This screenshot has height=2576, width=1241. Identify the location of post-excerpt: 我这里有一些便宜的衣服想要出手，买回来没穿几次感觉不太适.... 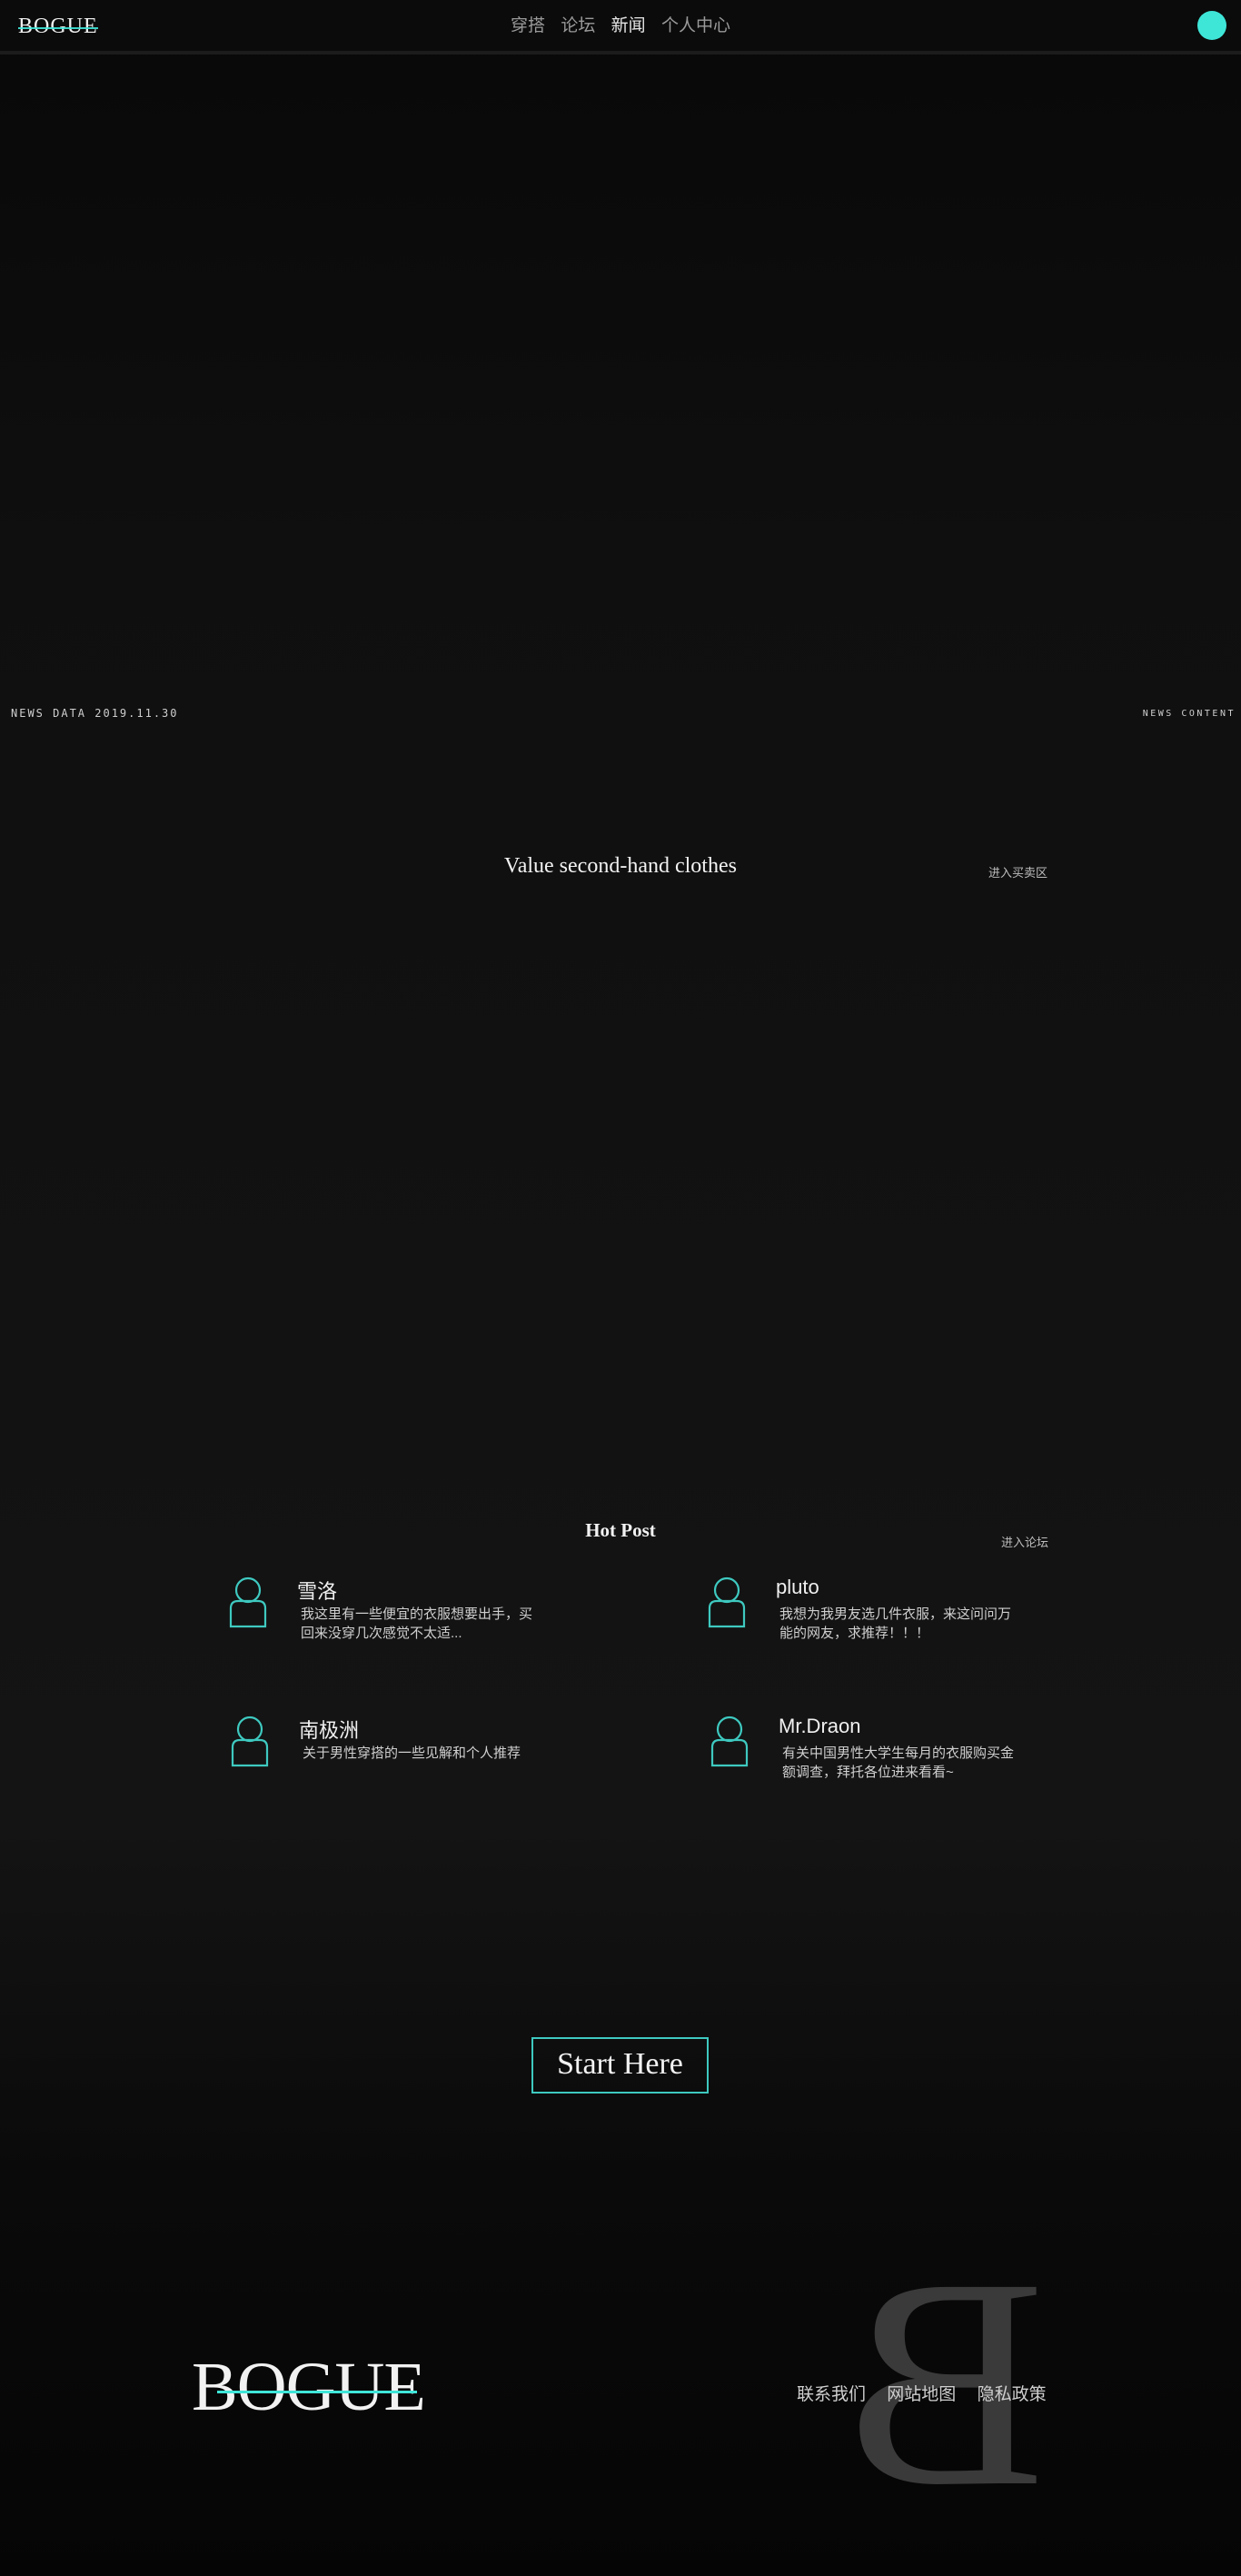
(417, 1623).